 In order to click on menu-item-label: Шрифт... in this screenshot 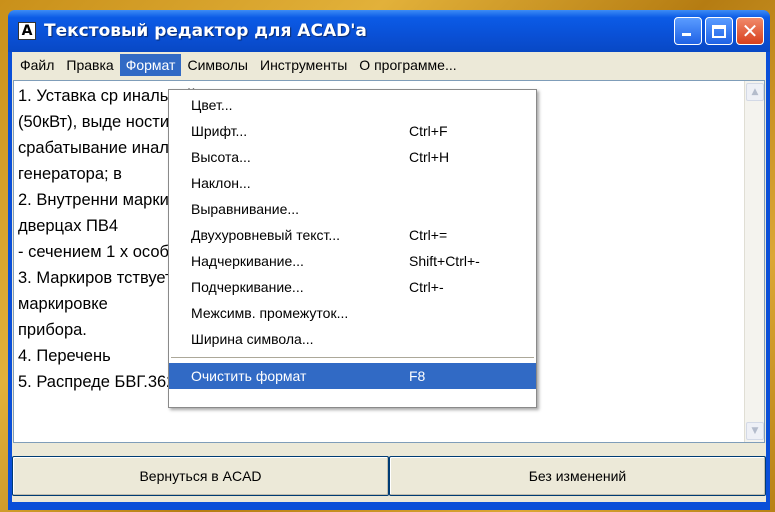, I will do `click(219, 131)`.